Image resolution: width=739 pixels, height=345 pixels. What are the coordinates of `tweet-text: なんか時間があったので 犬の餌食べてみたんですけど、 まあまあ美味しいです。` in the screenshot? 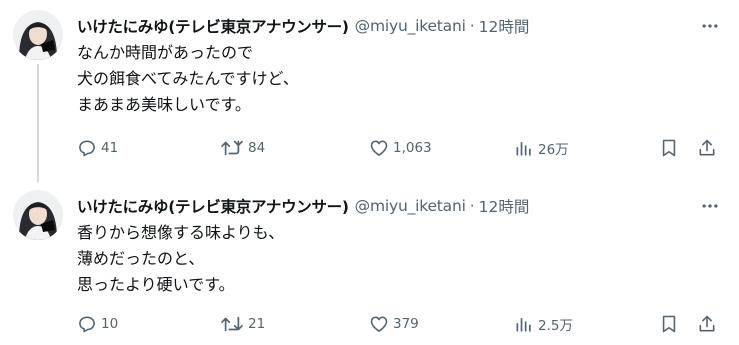 It's located at (188, 79).